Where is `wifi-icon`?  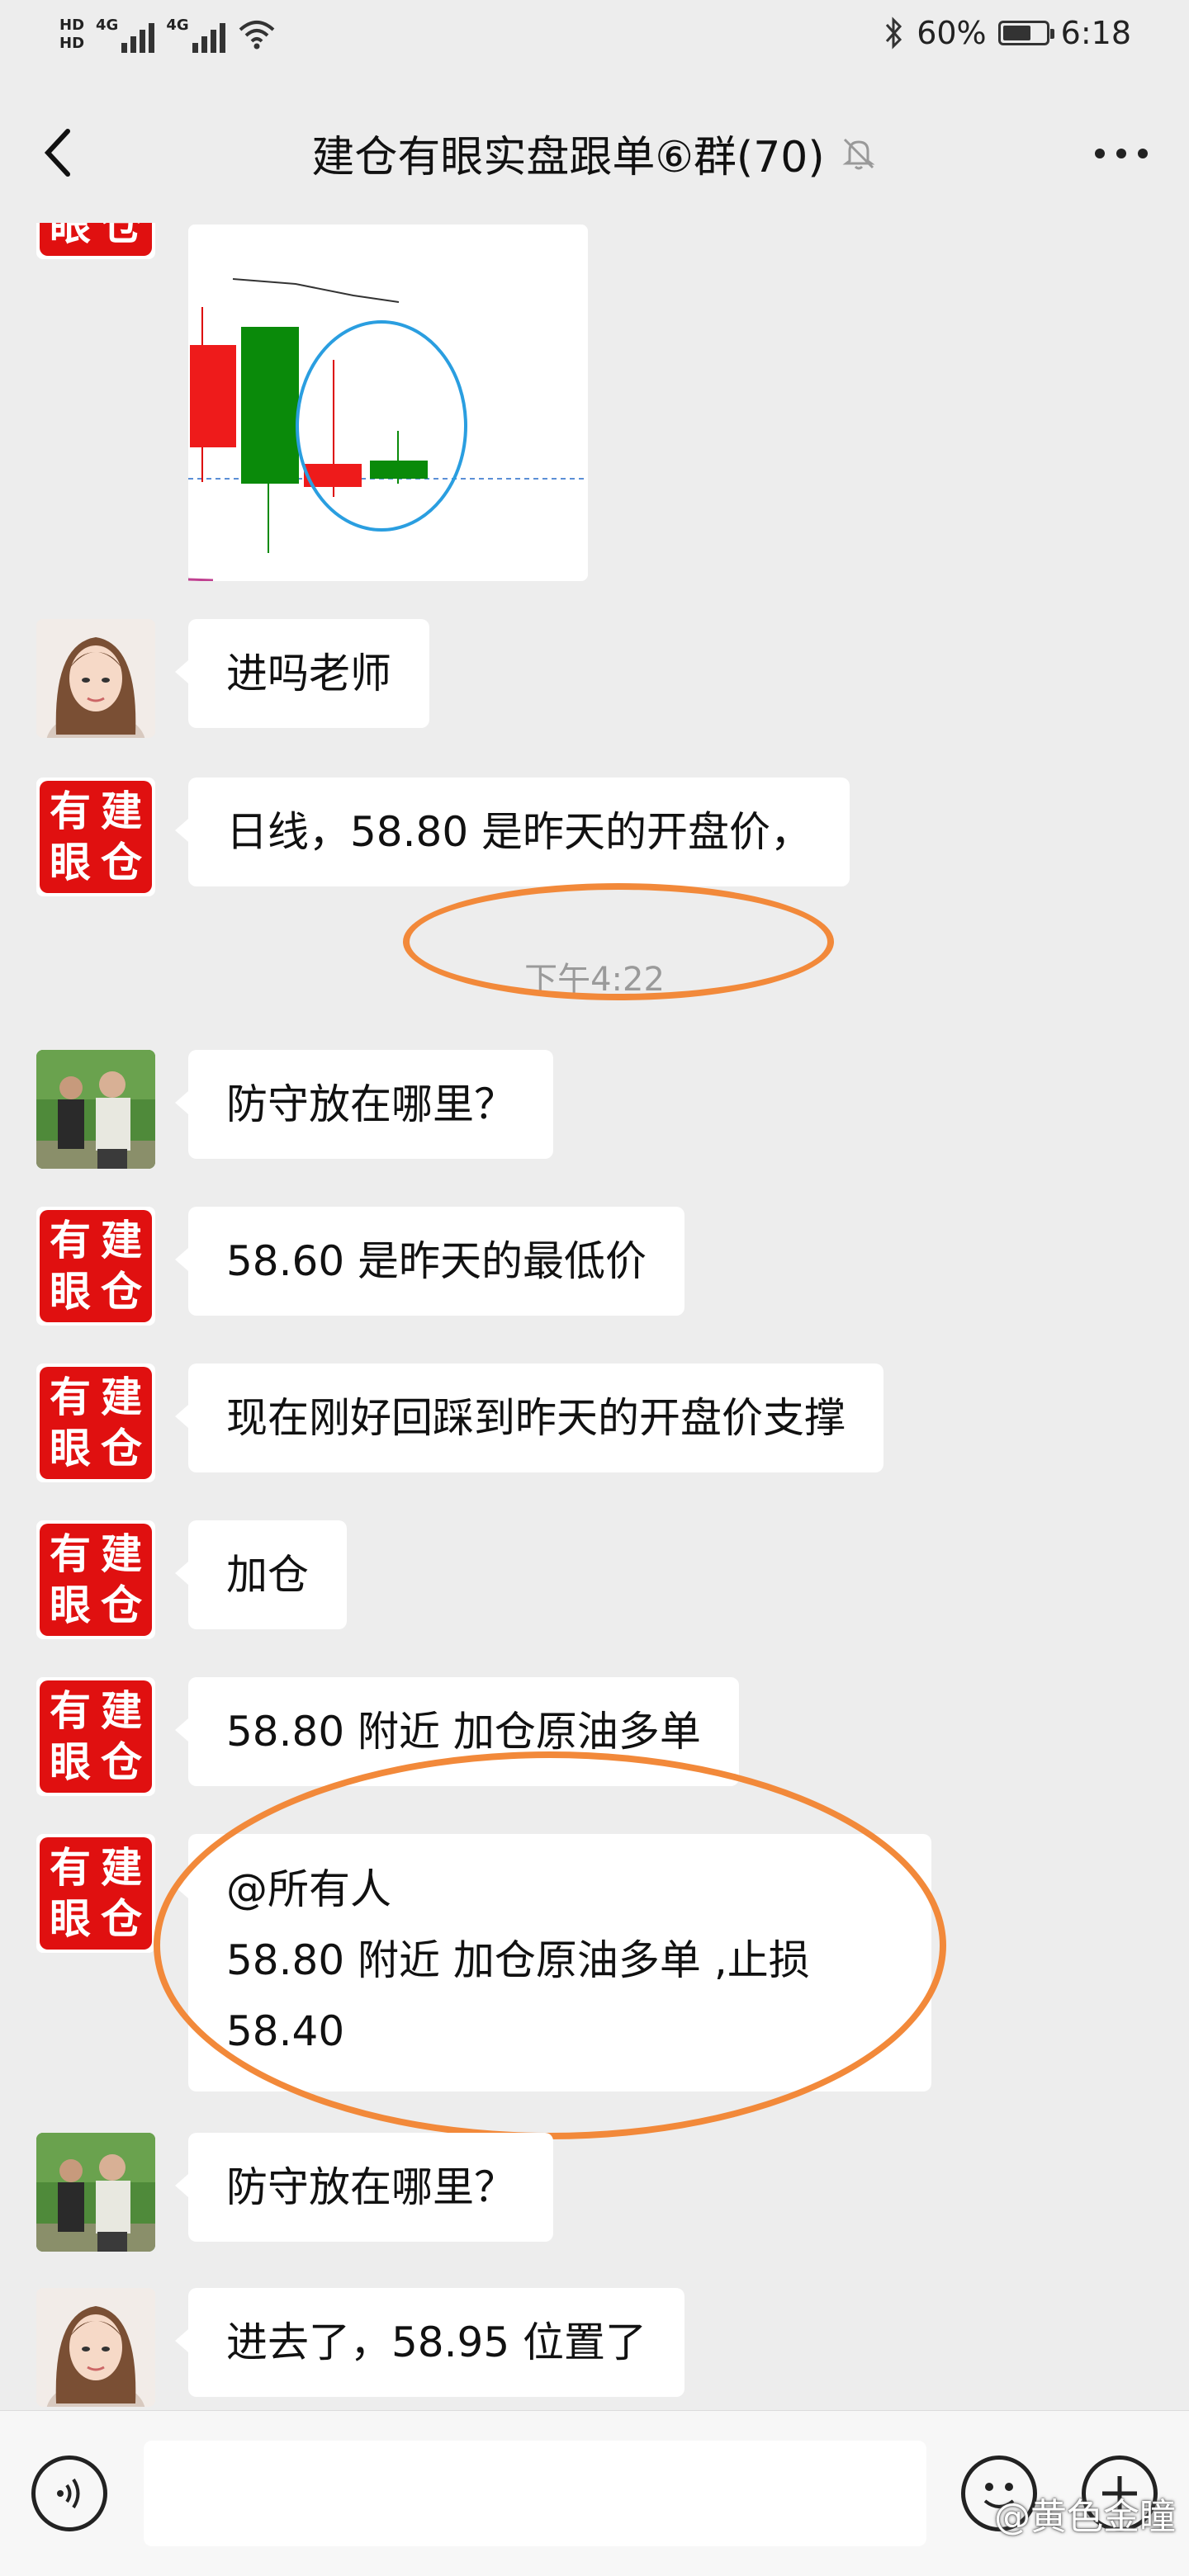 wifi-icon is located at coordinates (256, 35).